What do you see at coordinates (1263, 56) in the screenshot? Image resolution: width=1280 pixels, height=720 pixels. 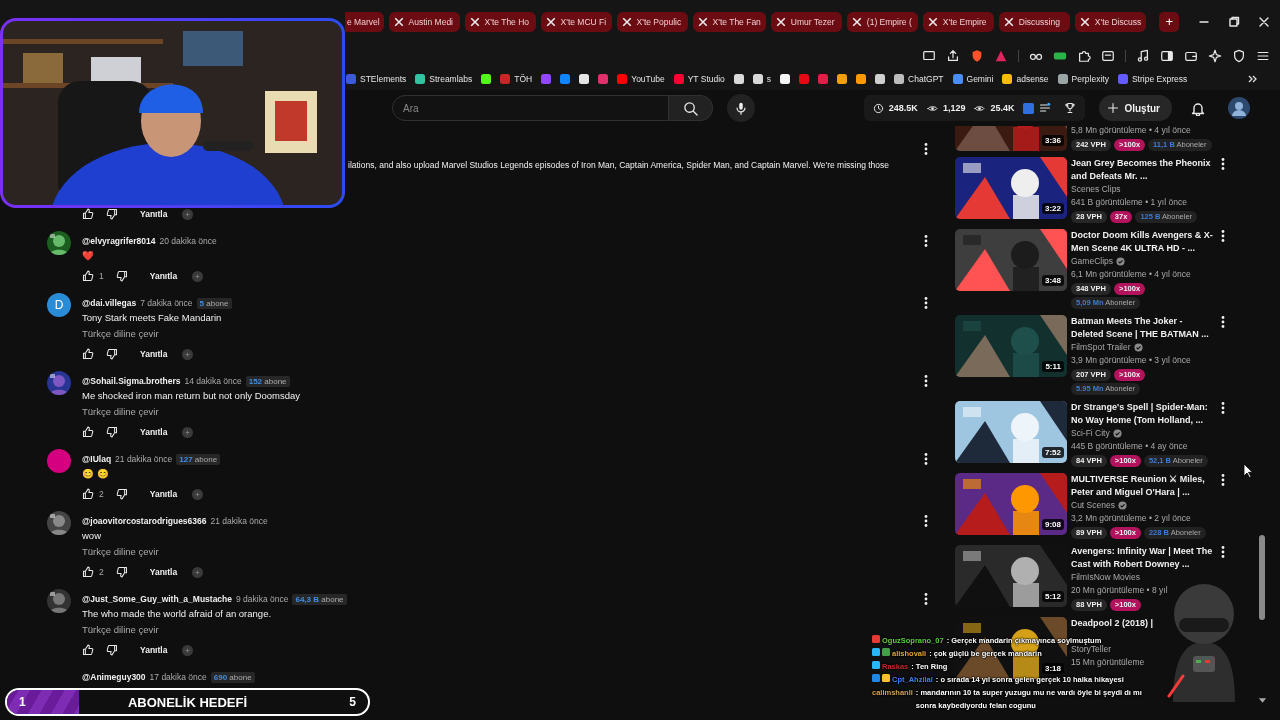 I see `menu-icon` at bounding box center [1263, 56].